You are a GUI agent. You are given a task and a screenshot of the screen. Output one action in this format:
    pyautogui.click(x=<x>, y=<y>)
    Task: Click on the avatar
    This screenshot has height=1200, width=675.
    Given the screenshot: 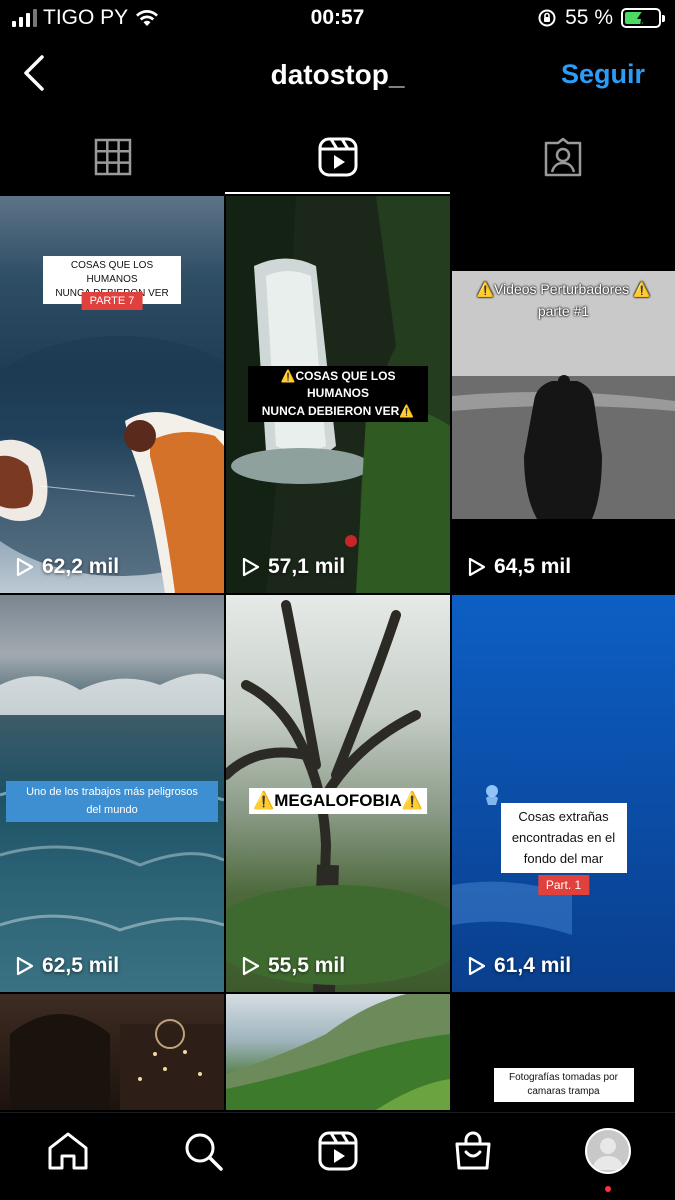 What is the action you would take?
    pyautogui.click(x=607, y=1150)
    